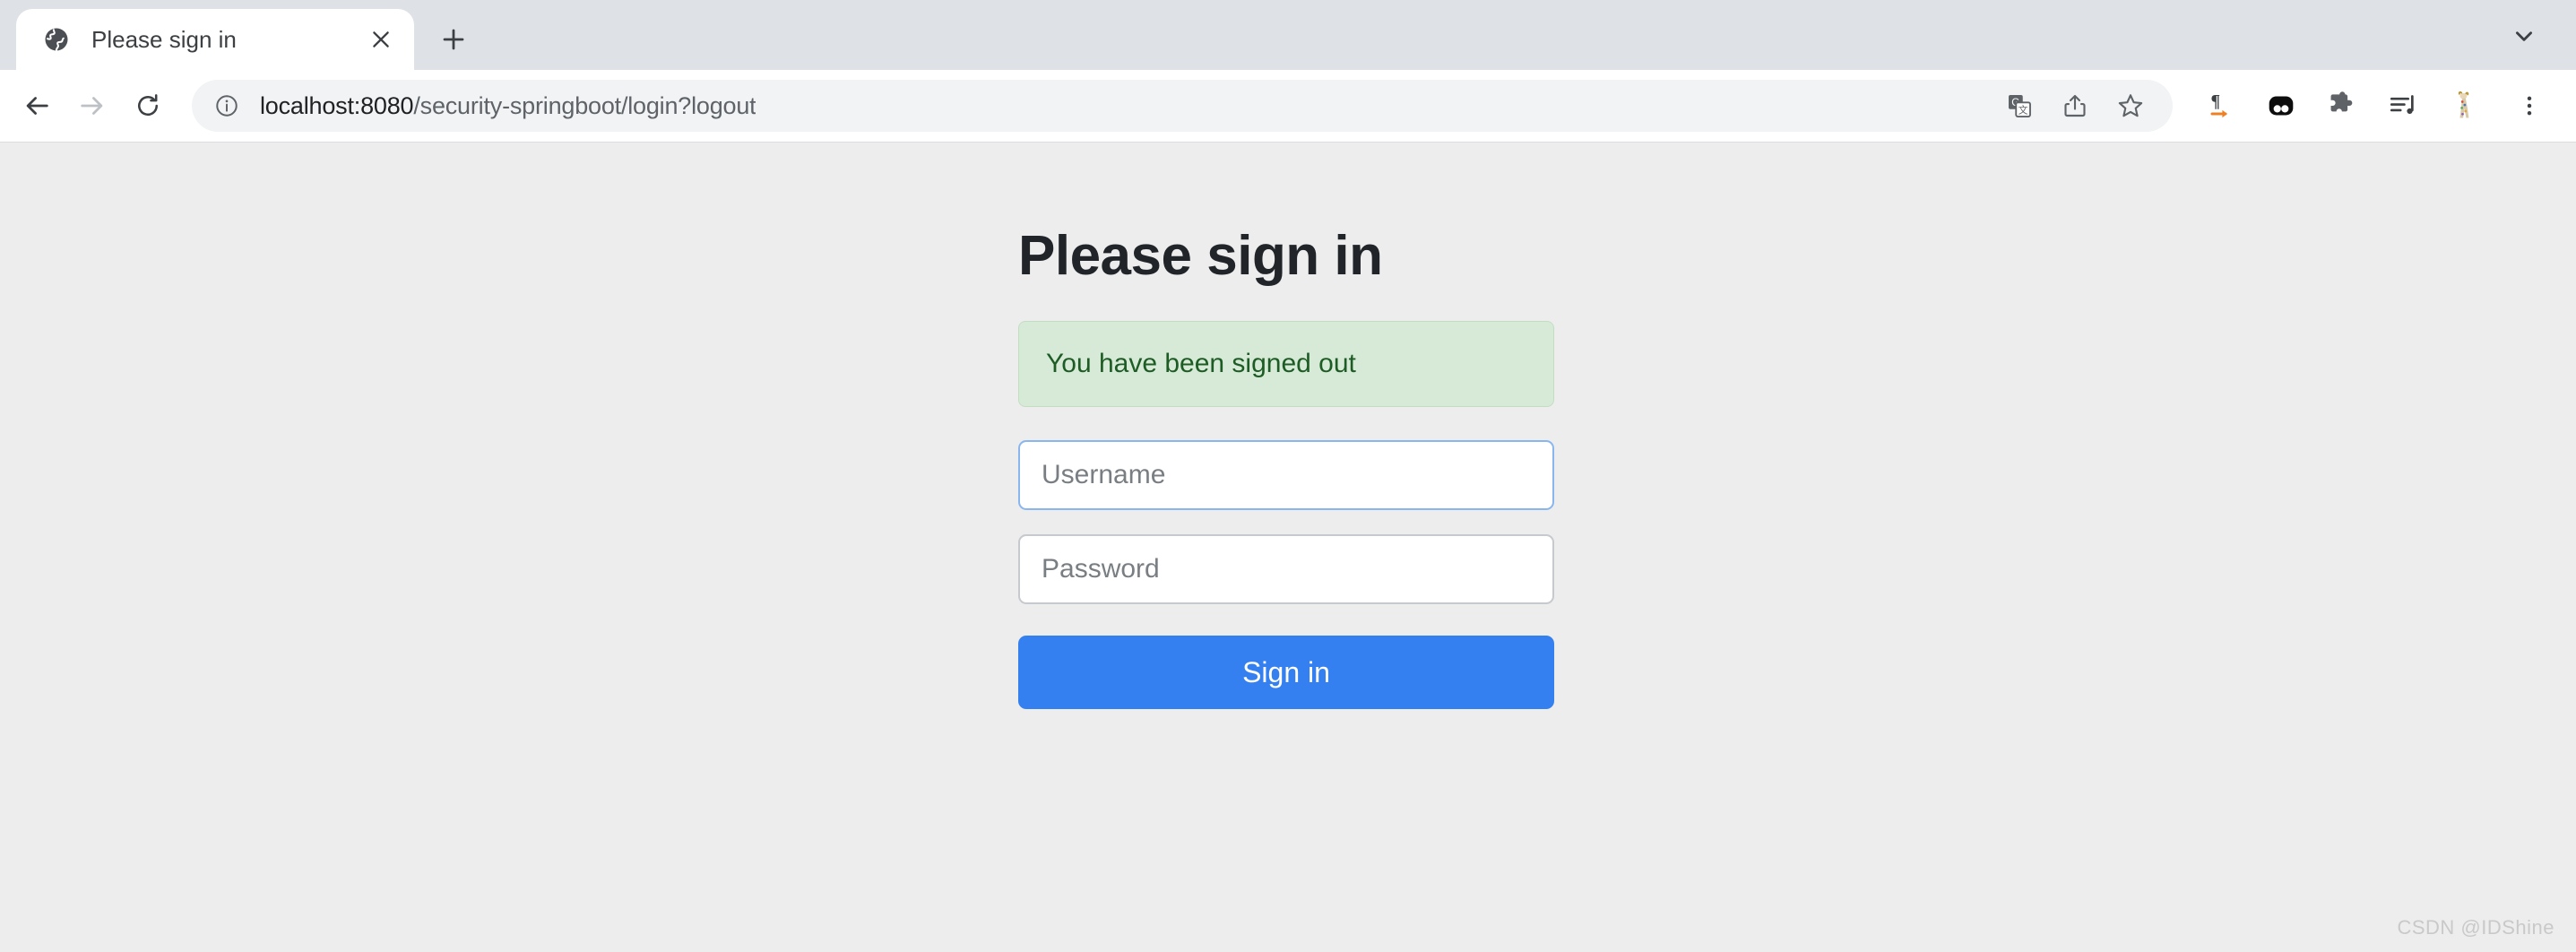  I want to click on plus-icon, so click(453, 40).